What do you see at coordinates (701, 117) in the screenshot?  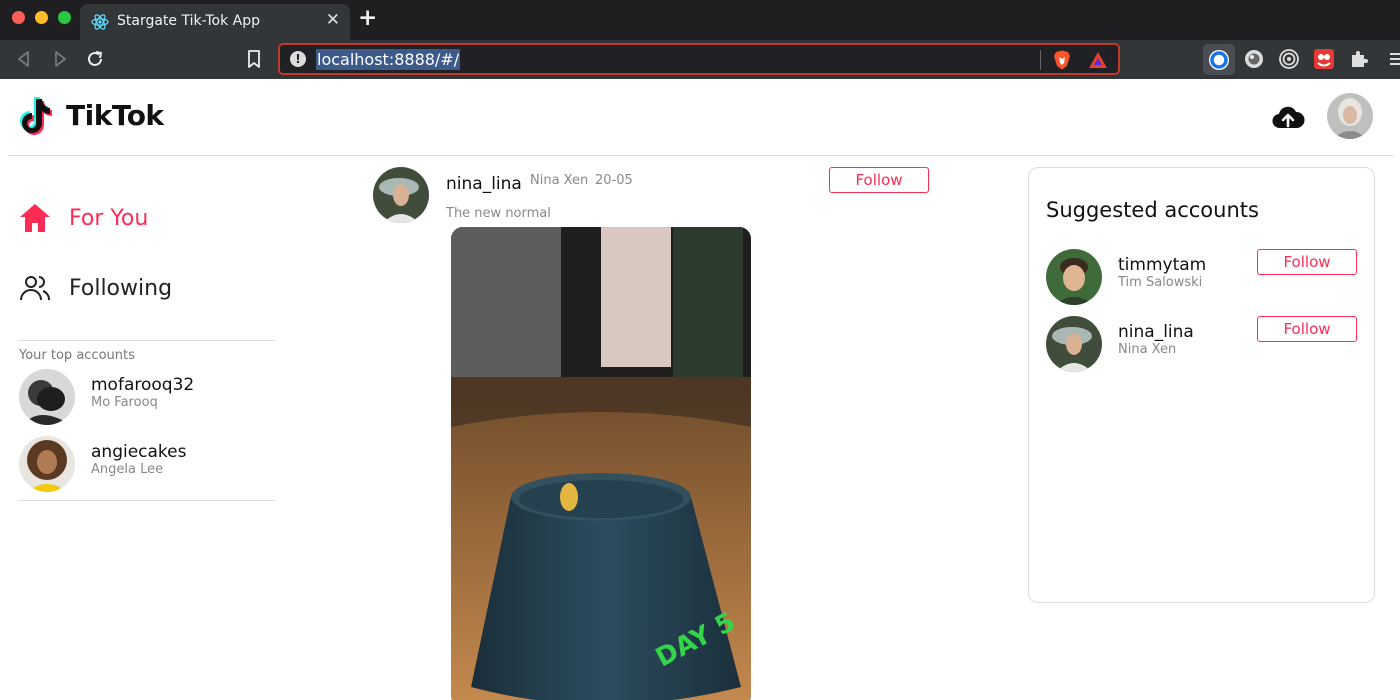 I see `app-header: TikTok` at bounding box center [701, 117].